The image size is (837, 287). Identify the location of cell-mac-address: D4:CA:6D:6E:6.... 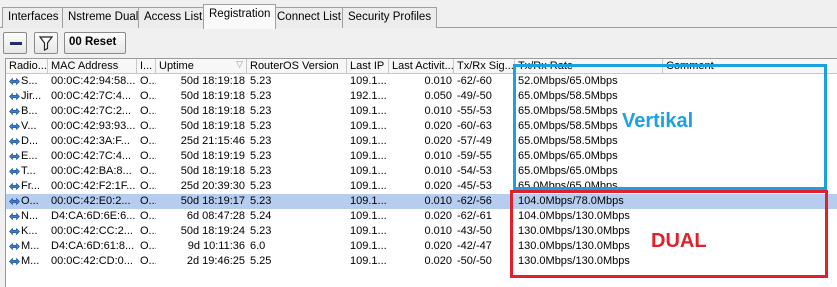
(92, 216).